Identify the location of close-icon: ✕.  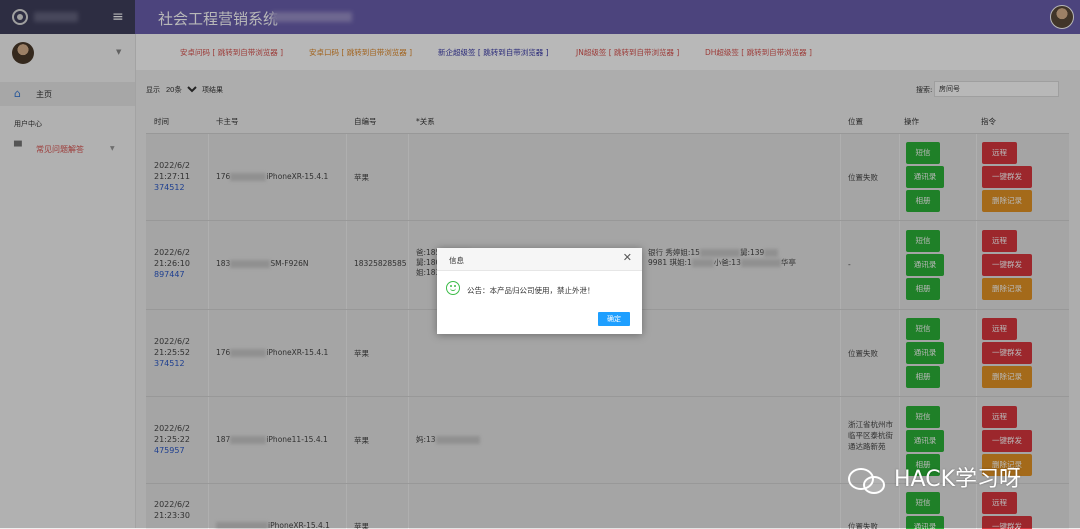
(627, 257).